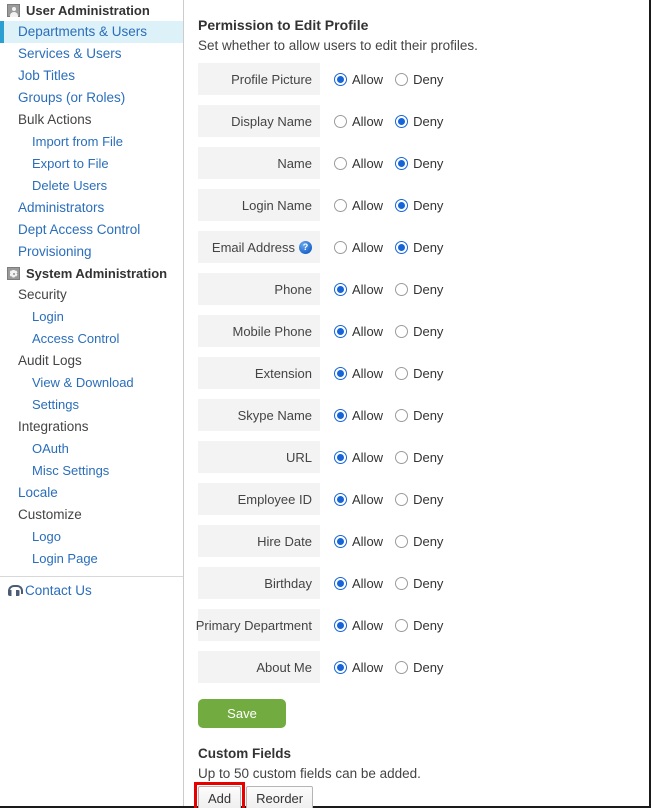 This screenshot has height=808, width=651. I want to click on sidebar-item-login-page: Login Page, so click(91, 559).